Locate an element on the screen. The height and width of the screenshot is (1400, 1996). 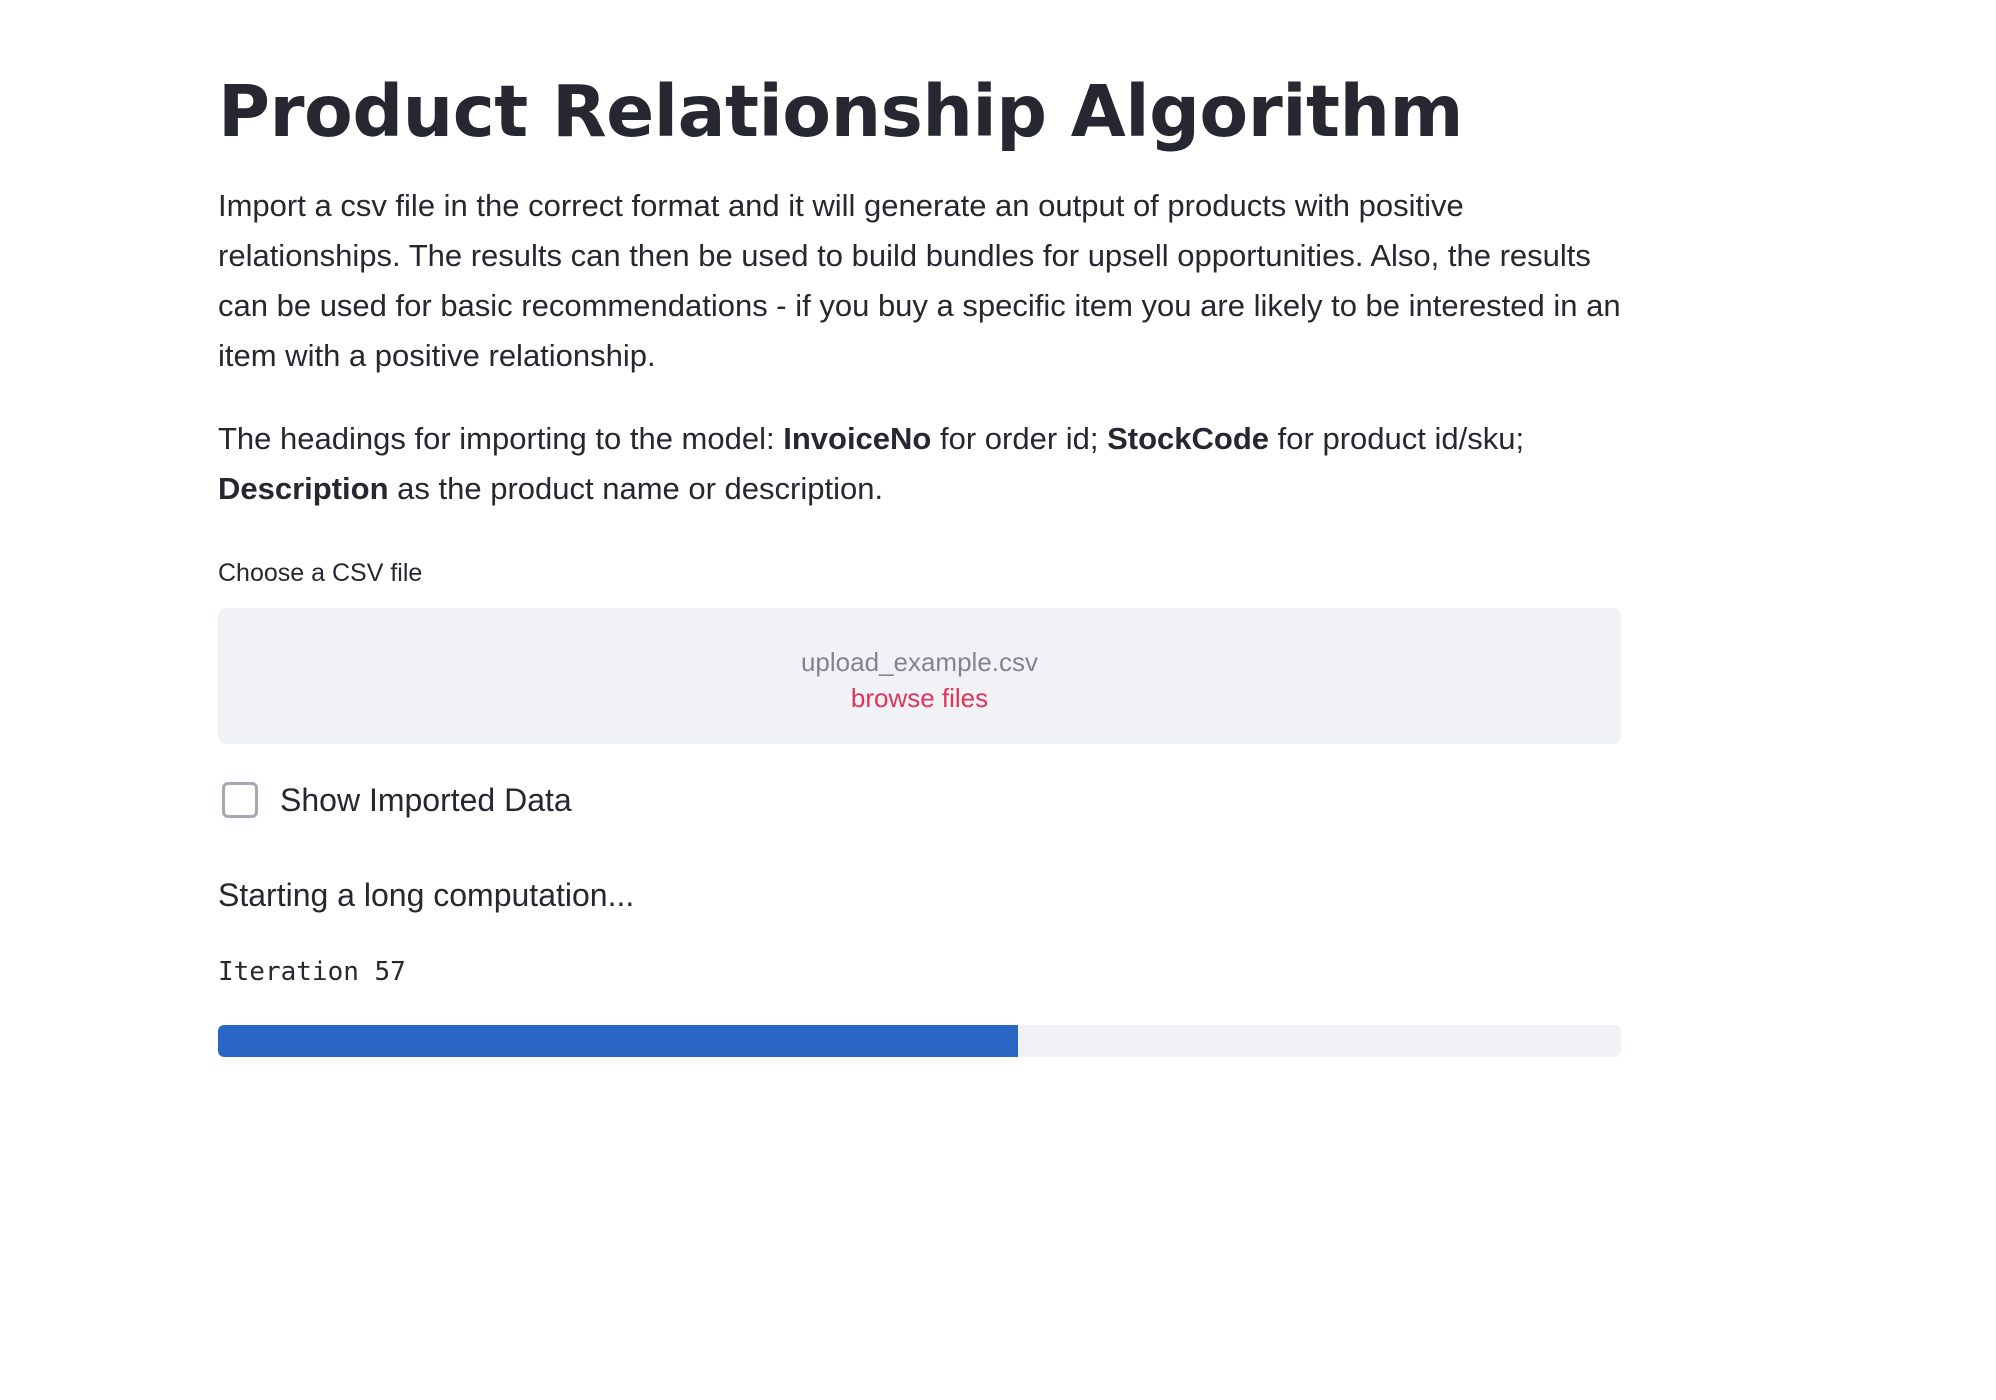
file-dropzone: upload_example.csv browse files is located at coordinates (919, 676).